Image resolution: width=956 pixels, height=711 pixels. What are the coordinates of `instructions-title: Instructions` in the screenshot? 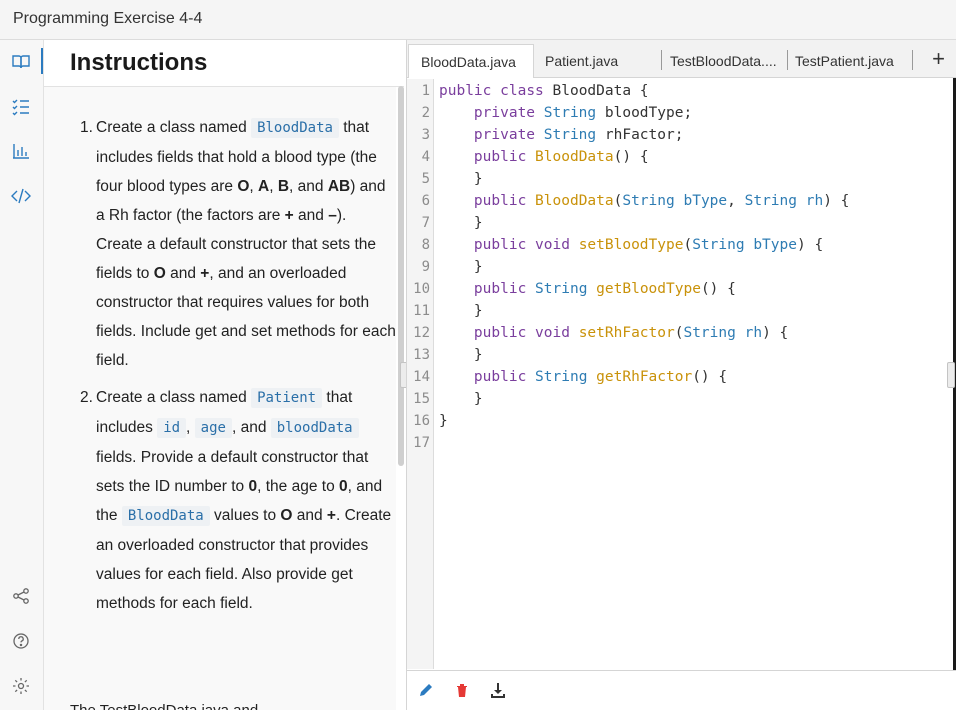 It's located at (139, 62).